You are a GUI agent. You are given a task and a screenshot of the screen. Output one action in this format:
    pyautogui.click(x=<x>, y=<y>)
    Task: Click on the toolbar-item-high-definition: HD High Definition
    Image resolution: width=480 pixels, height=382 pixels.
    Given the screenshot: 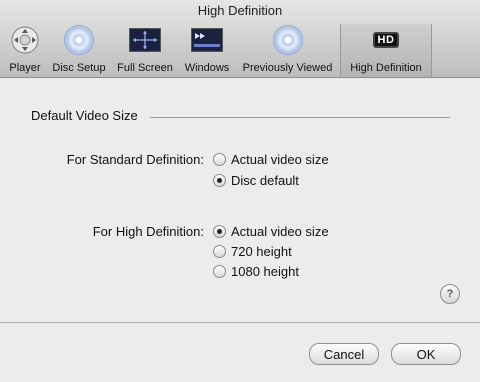 What is the action you would take?
    pyautogui.click(x=386, y=50)
    